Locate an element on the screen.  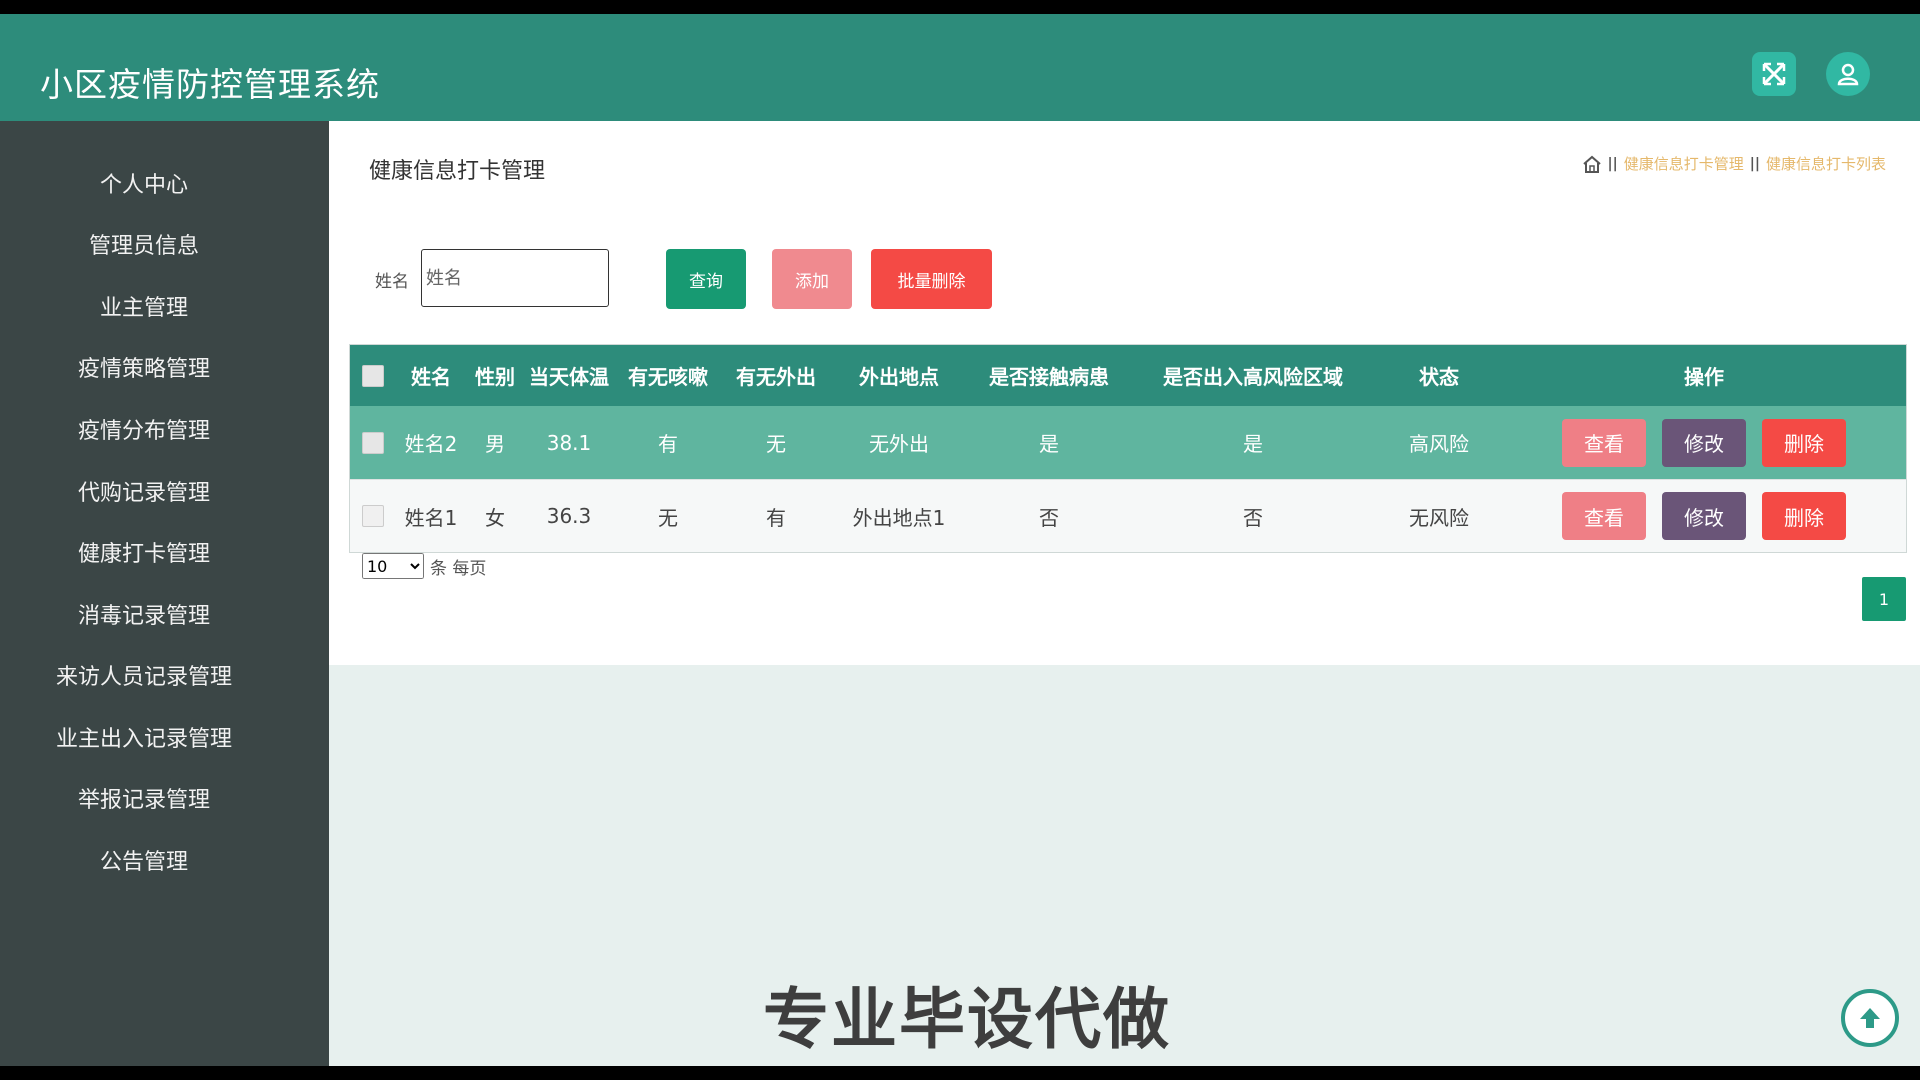
col-header-temperature: 当天体温 is located at coordinates (569, 377).